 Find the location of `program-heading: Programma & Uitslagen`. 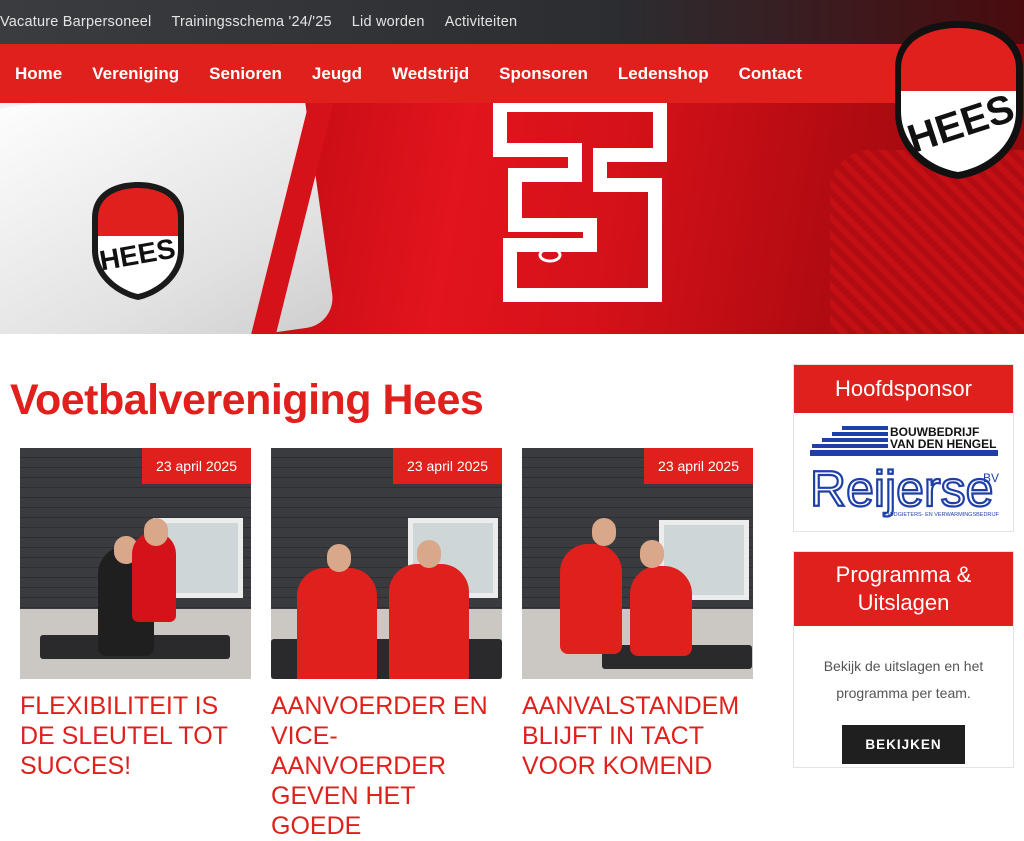

program-heading: Programma & Uitslagen is located at coordinates (903, 589).